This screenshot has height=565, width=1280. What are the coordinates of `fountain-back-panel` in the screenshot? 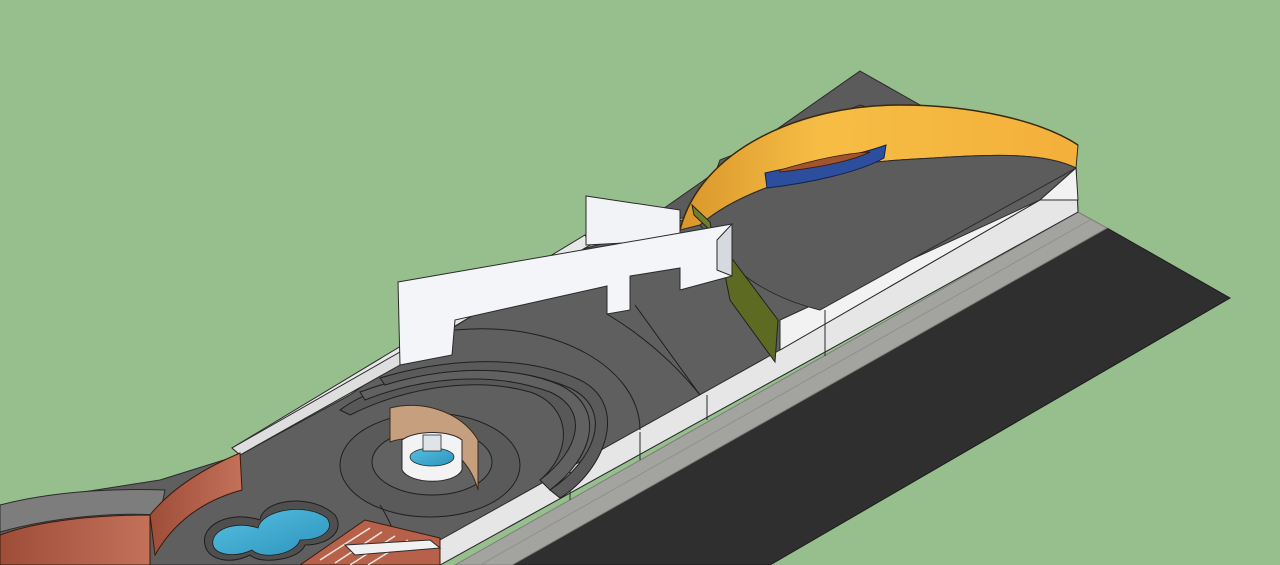 It's located at (432, 443).